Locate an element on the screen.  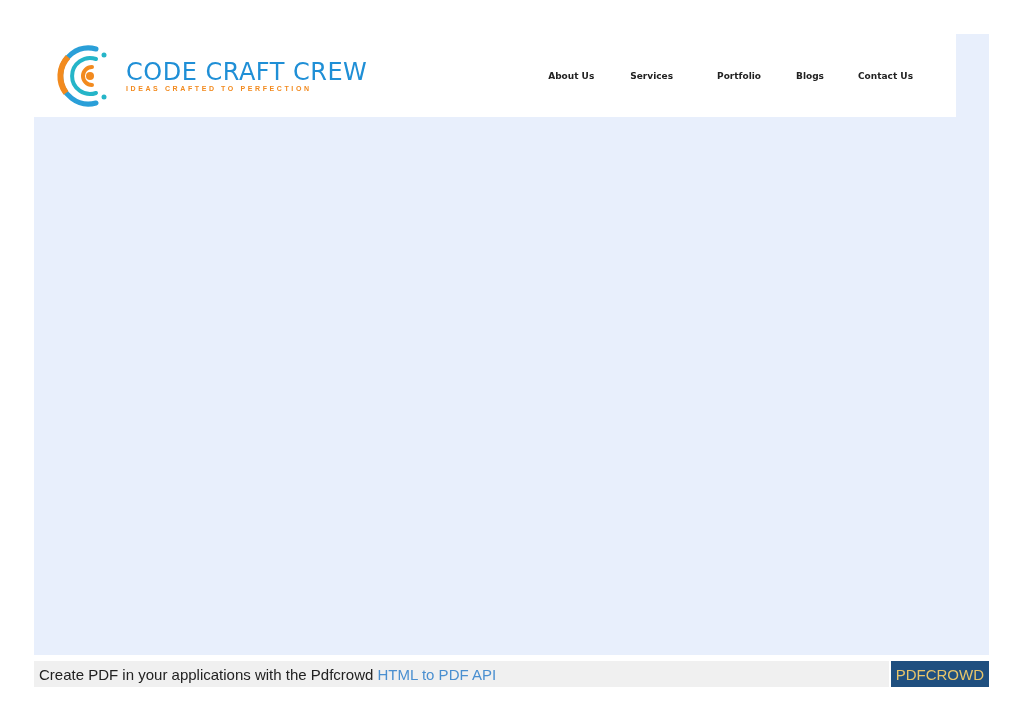
nav-link: About Us is located at coordinates (571, 75).